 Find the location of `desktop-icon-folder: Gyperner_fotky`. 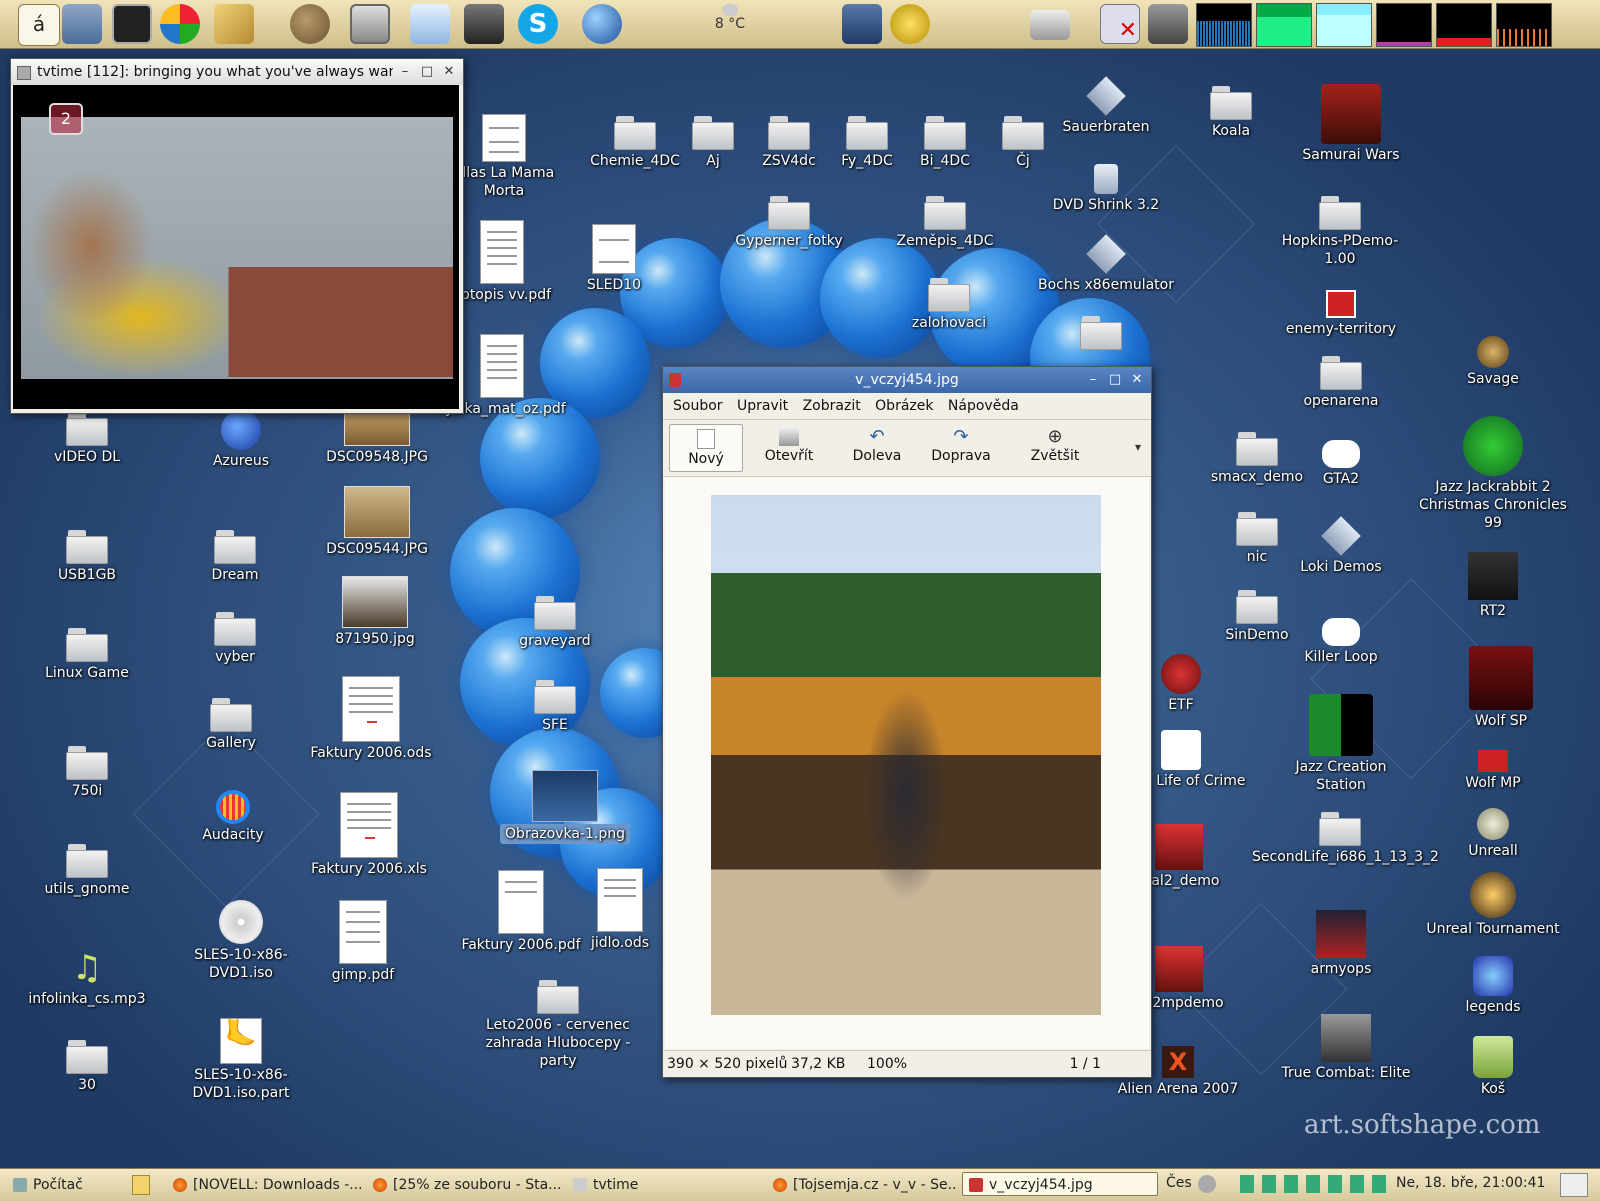

desktop-icon-folder: Gyperner_fotky is located at coordinates (789, 223).